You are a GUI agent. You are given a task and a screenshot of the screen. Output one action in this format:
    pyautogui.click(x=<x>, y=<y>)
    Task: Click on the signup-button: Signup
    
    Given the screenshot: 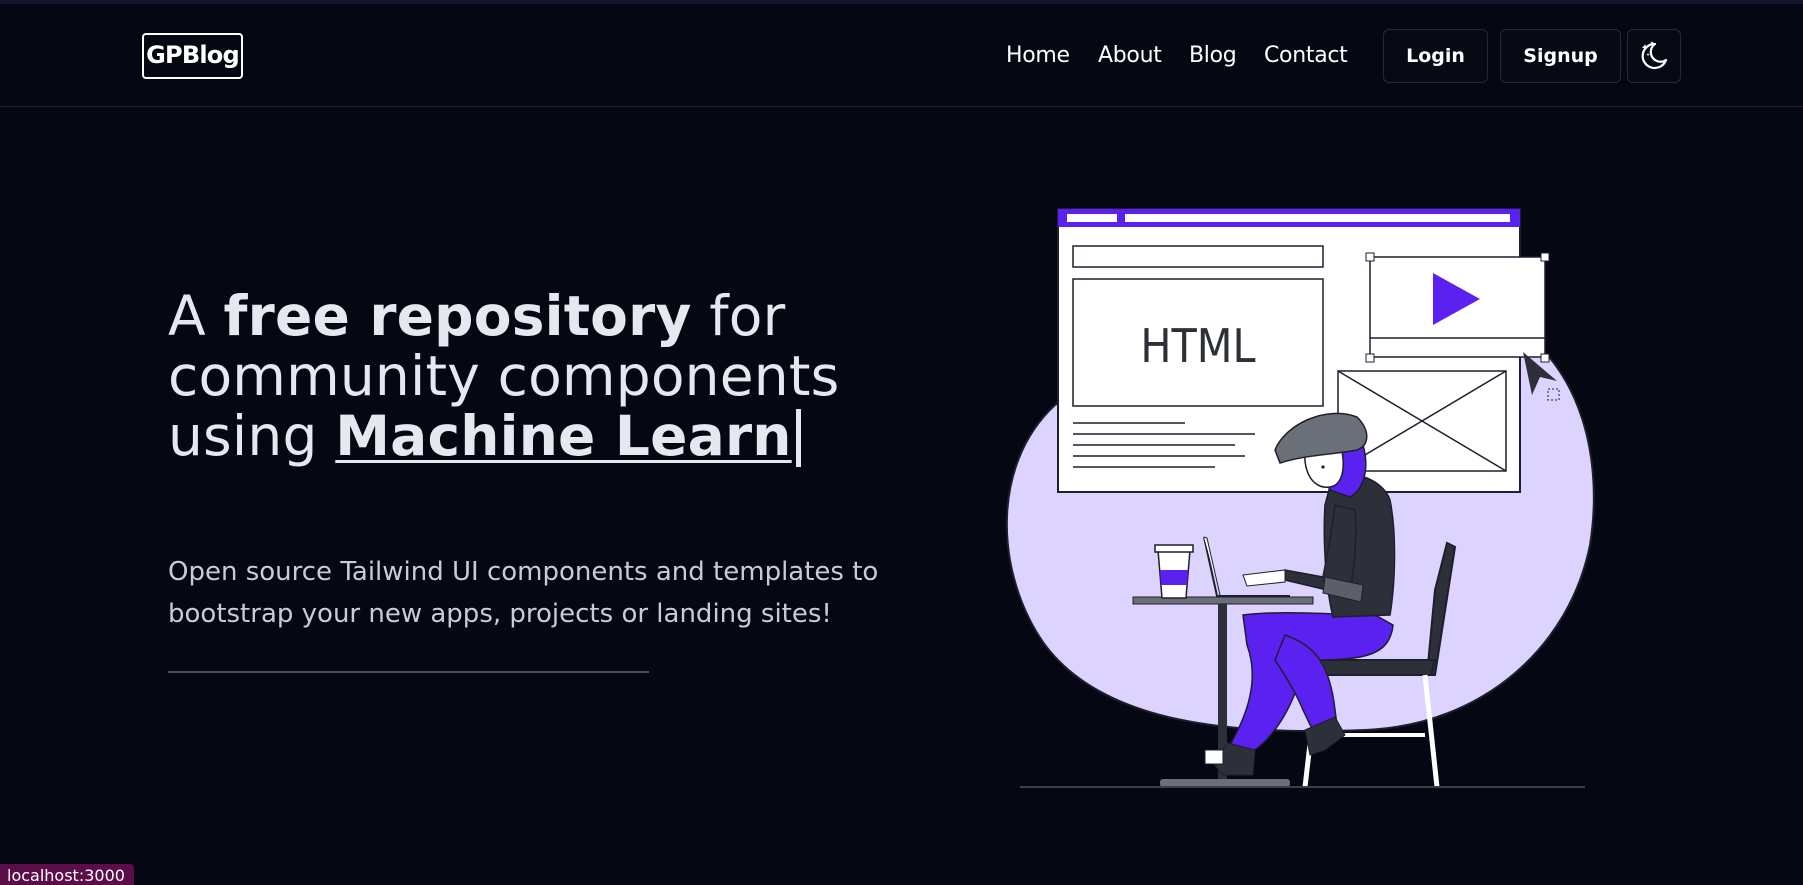 What is the action you would take?
    pyautogui.click(x=1560, y=56)
    